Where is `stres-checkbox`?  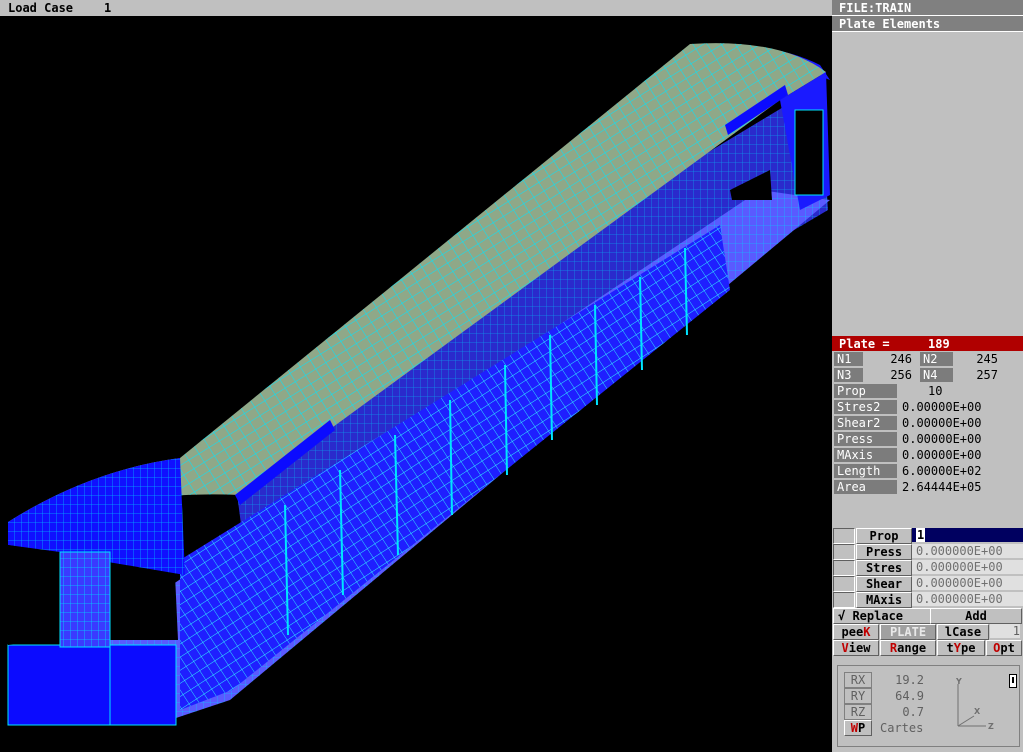 stres-checkbox is located at coordinates (844, 568).